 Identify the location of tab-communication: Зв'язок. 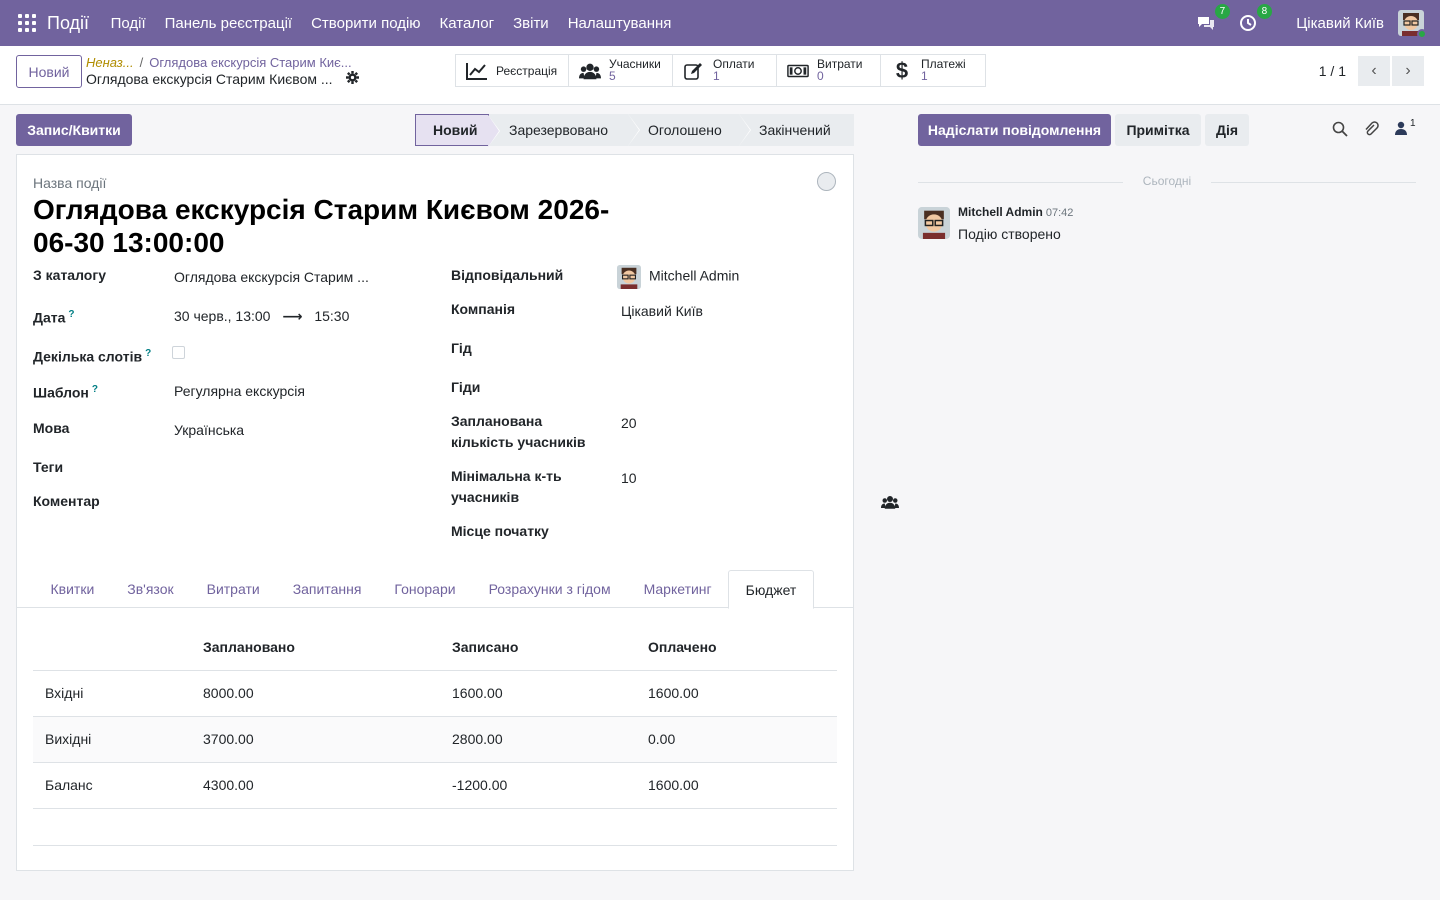
(150, 589).